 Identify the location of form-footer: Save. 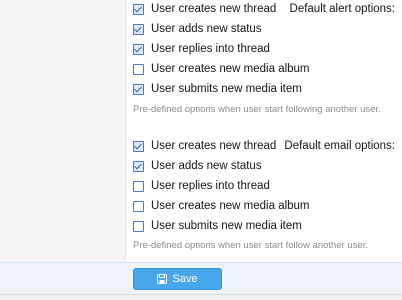
(201, 278).